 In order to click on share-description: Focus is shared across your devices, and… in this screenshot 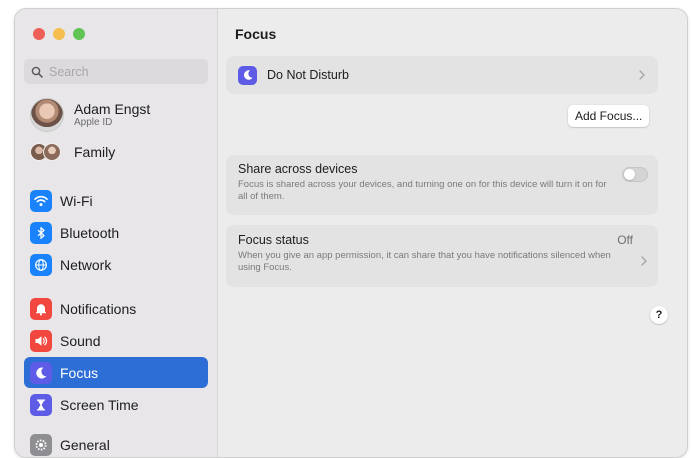, I will do `click(422, 190)`.